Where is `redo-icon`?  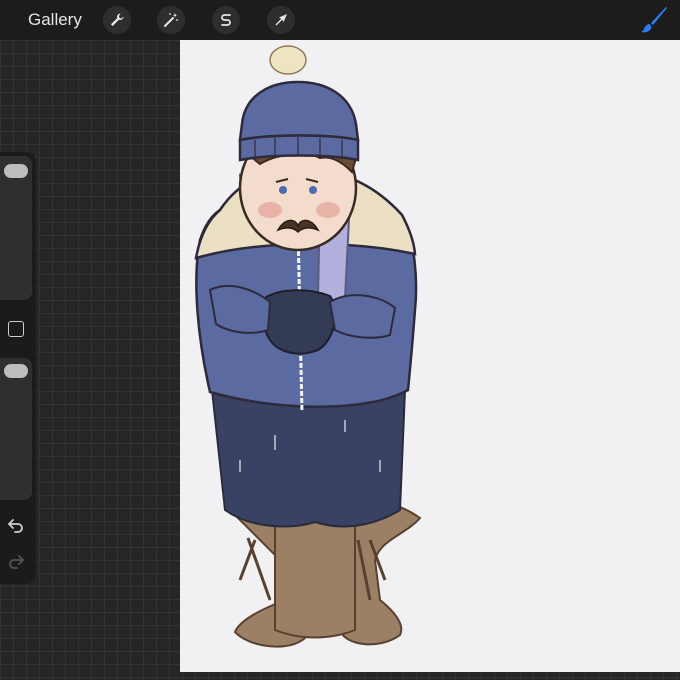
redo-icon is located at coordinates (16, 561).